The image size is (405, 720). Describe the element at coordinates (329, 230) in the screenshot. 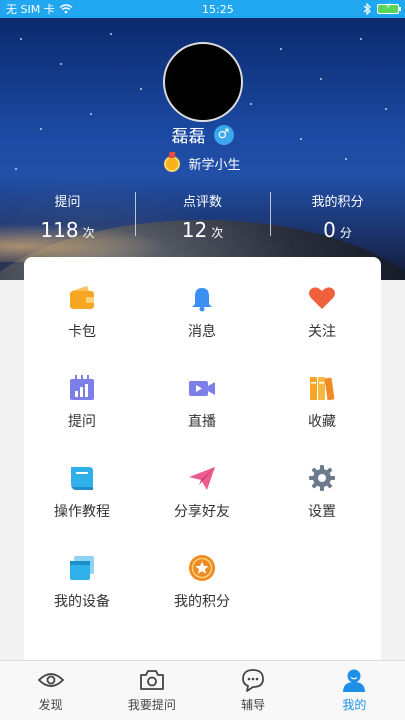

I see `stat-value: 0` at that location.